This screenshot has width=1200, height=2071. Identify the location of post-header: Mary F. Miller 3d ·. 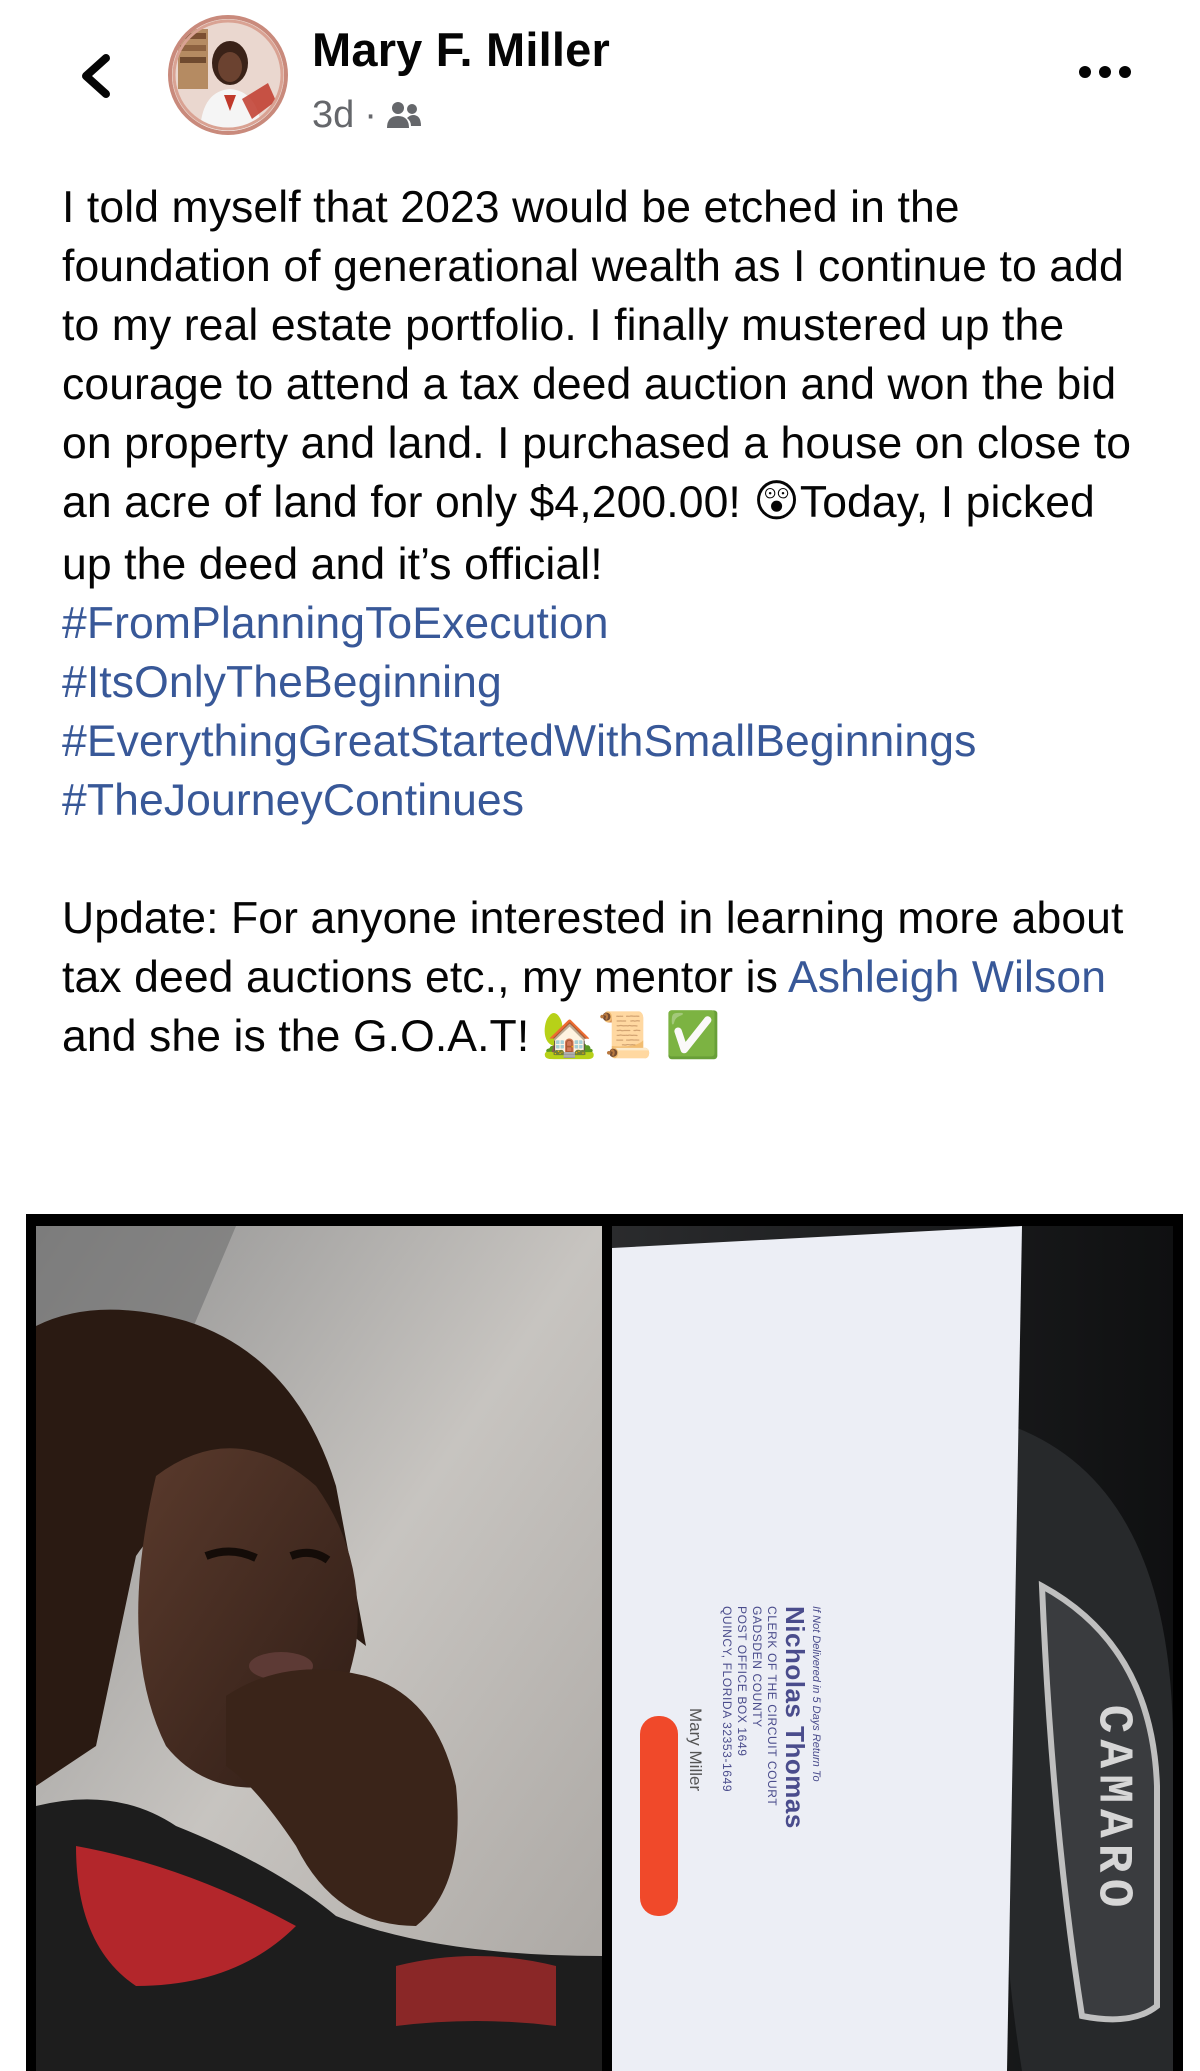
(600, 75).